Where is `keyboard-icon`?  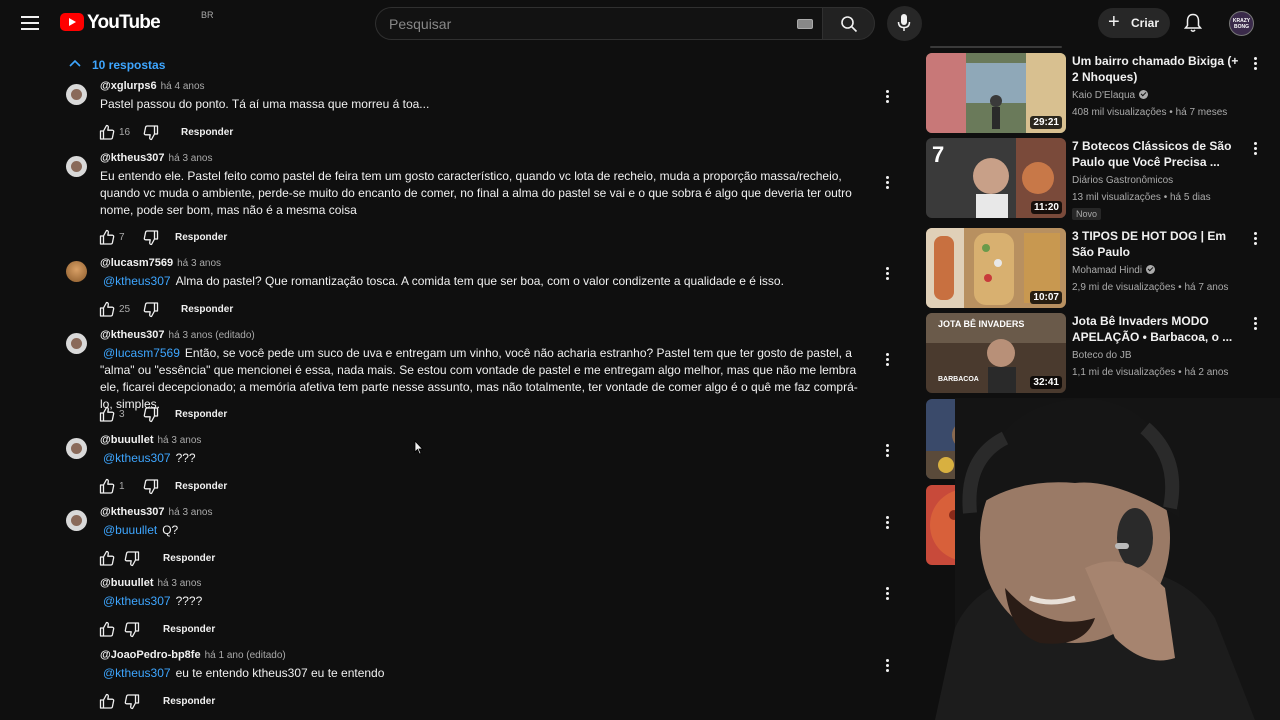 keyboard-icon is located at coordinates (805, 24).